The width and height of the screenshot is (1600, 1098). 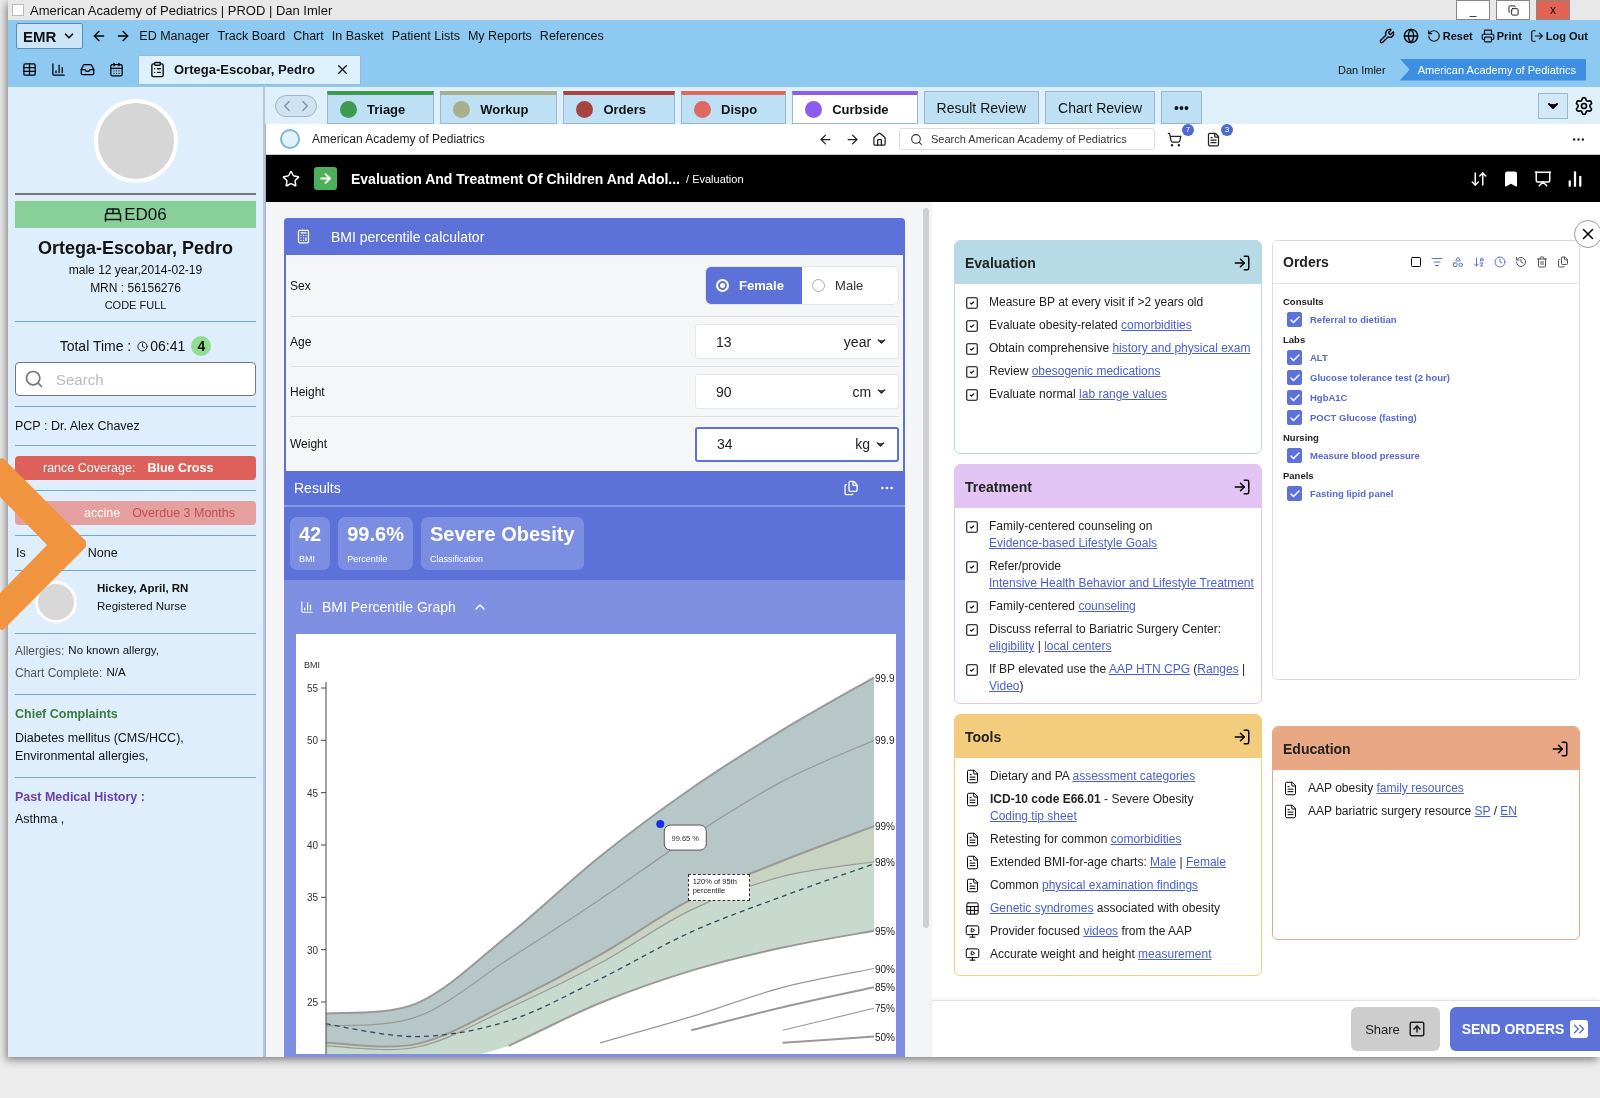 I want to click on menu-item: Chart, so click(x=308, y=36).